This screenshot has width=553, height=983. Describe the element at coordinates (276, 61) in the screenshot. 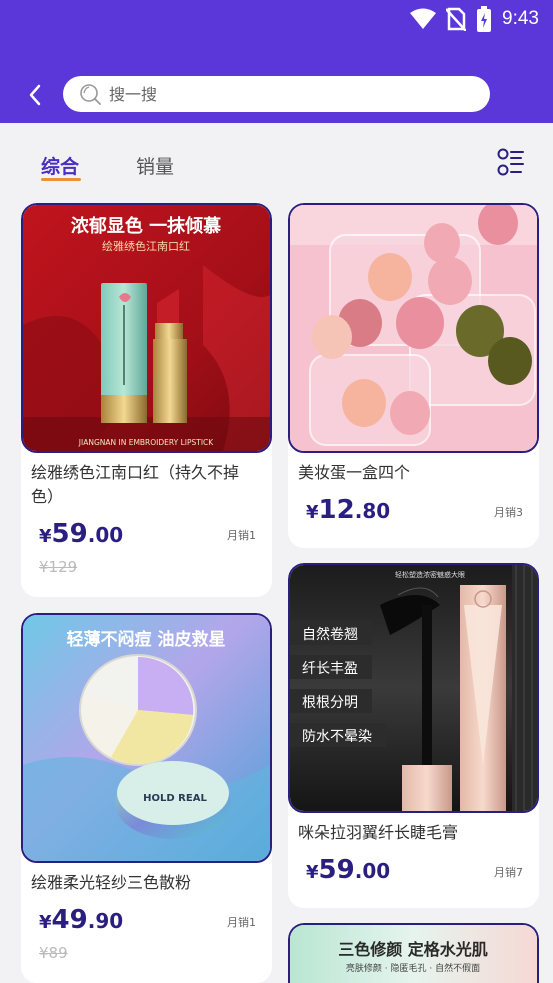

I see `app-header: 9:43` at that location.